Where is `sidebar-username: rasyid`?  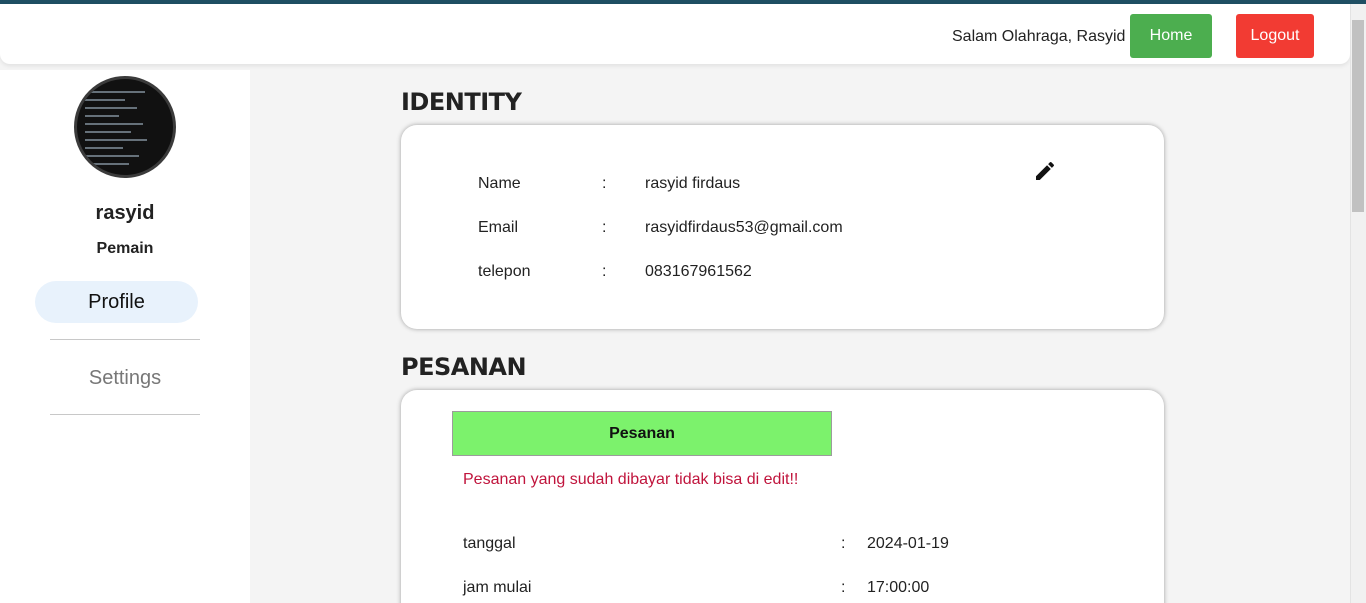
sidebar-username: rasyid is located at coordinates (125, 213).